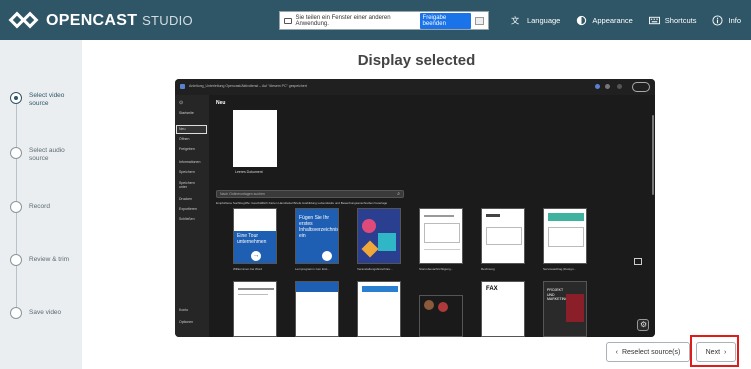 This screenshot has height=369, width=751. Describe the element at coordinates (46, 100) in the screenshot. I see `step-select-video-source: Select video source` at that location.